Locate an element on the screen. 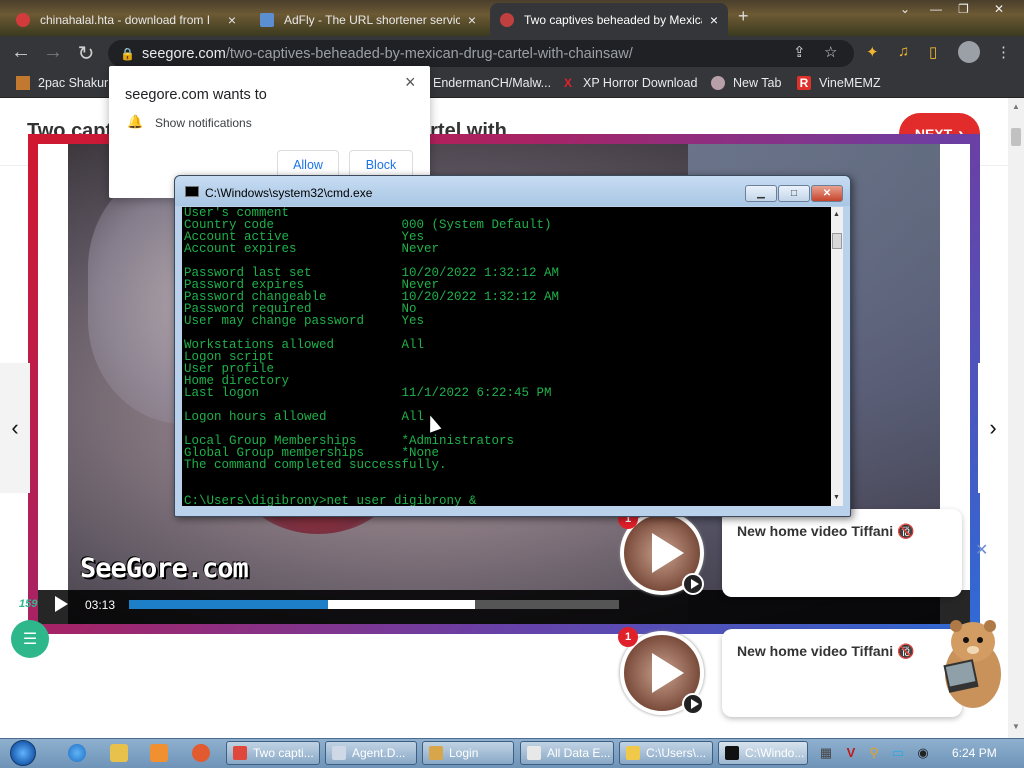 This screenshot has height=768, width=1024. progress-buffered is located at coordinates (401, 604).